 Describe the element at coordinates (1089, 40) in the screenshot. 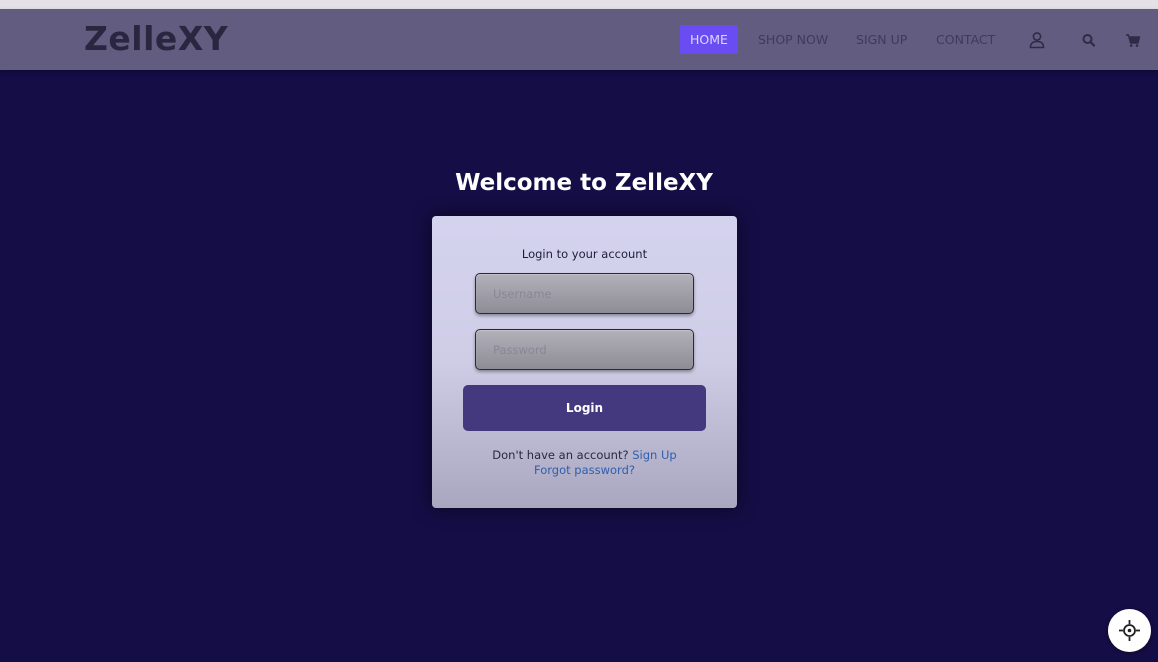

I see `search-icon` at that location.